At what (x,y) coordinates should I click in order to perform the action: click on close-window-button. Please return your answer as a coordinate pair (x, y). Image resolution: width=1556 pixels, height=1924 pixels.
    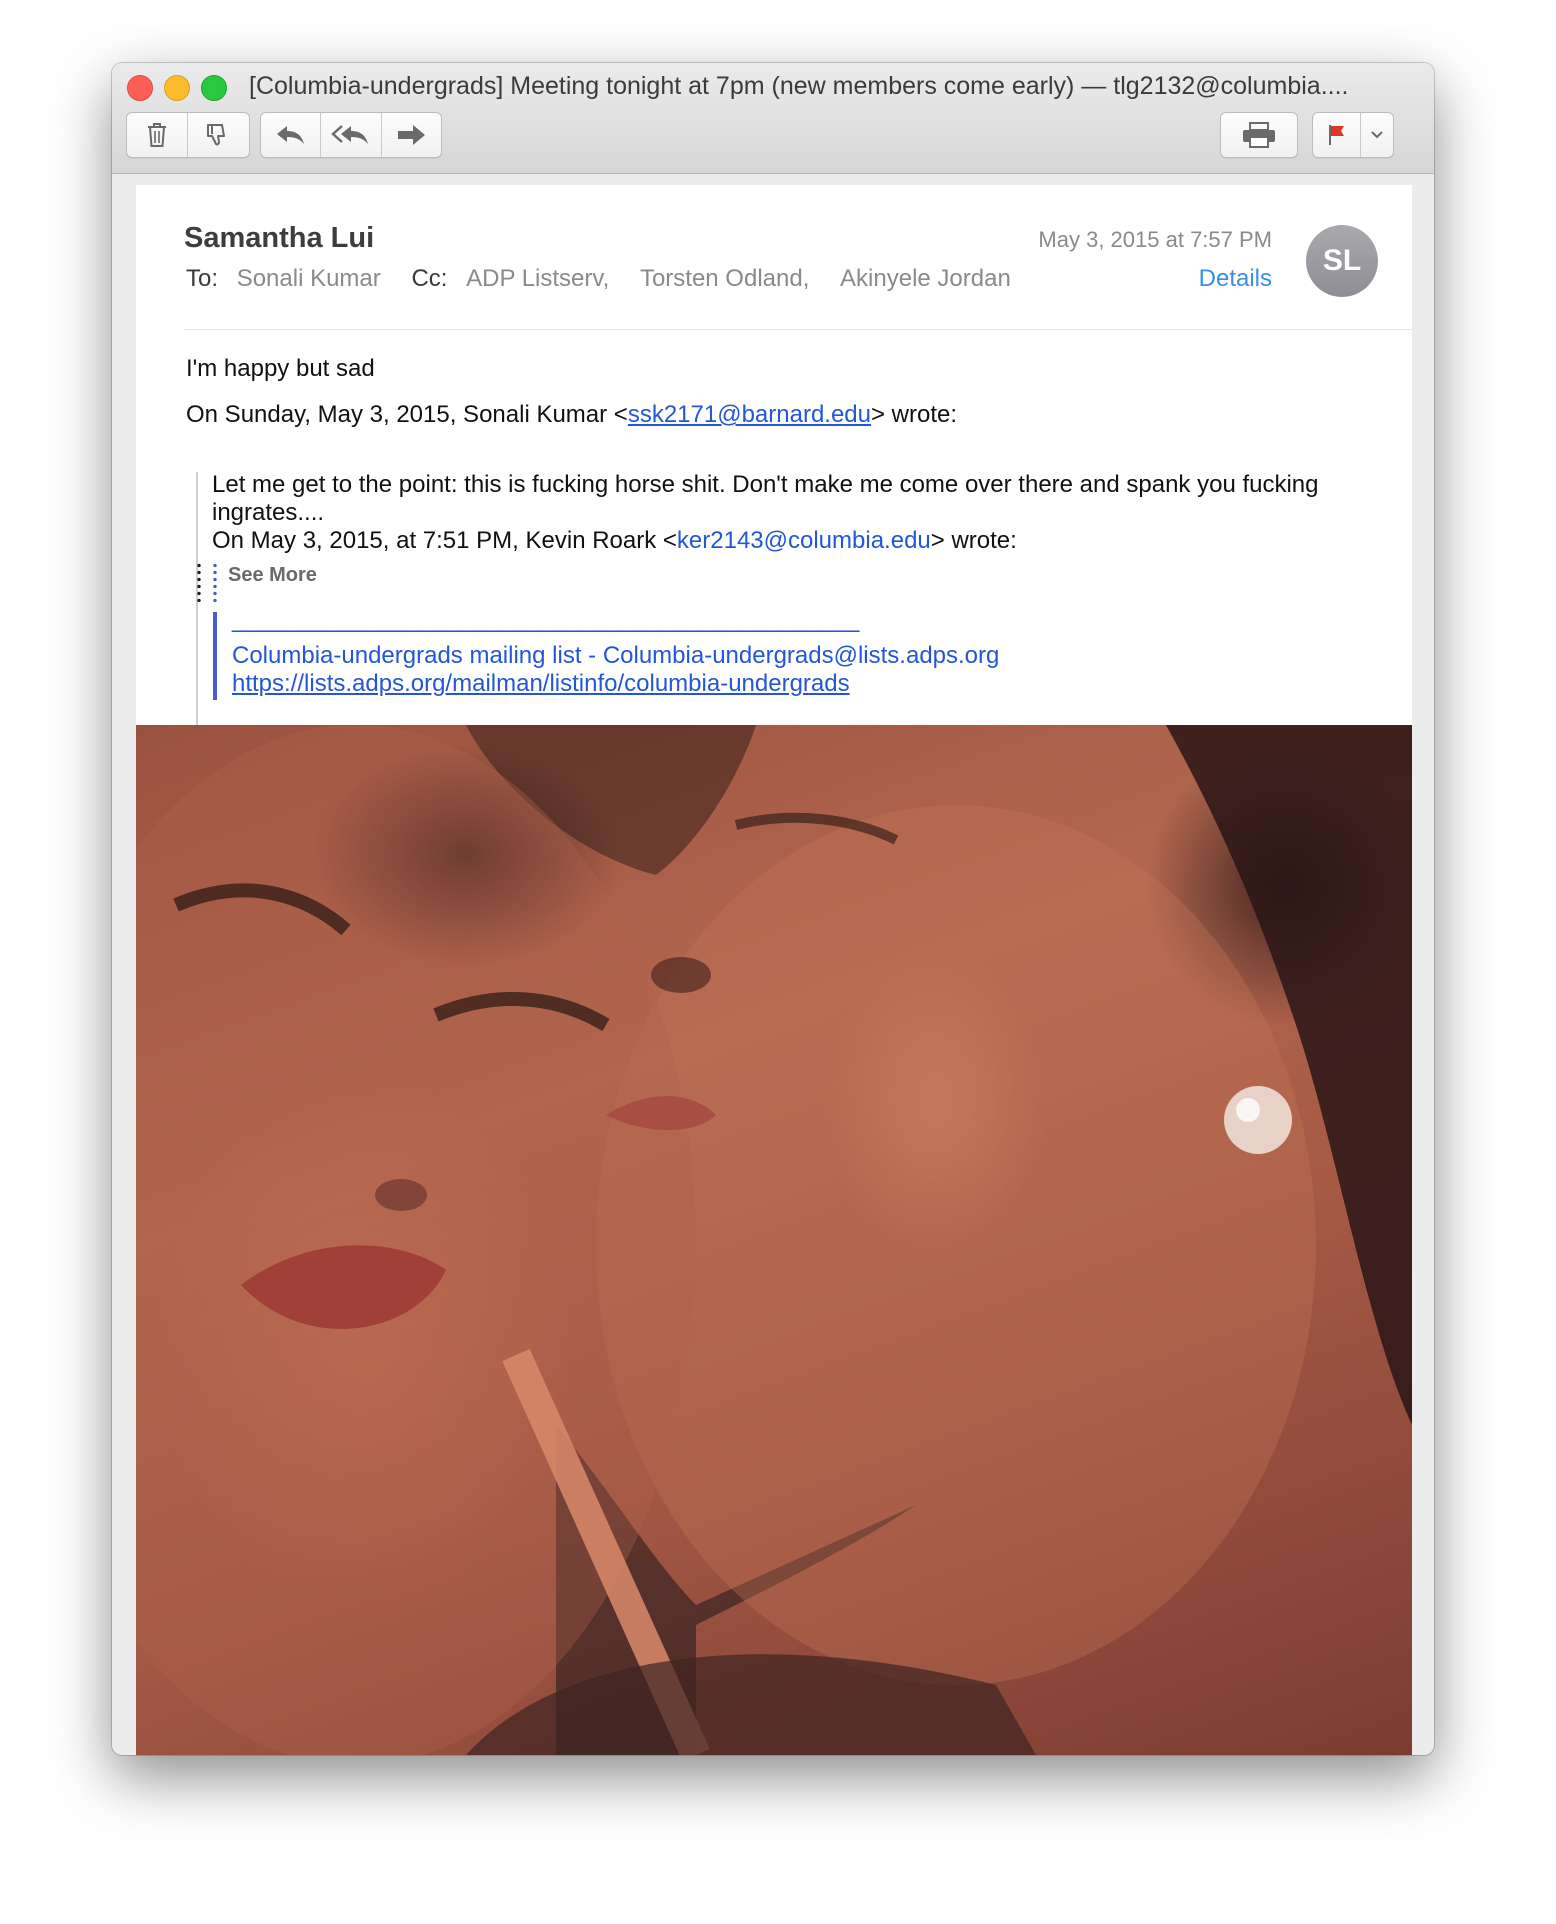
    Looking at the image, I should click on (140, 88).